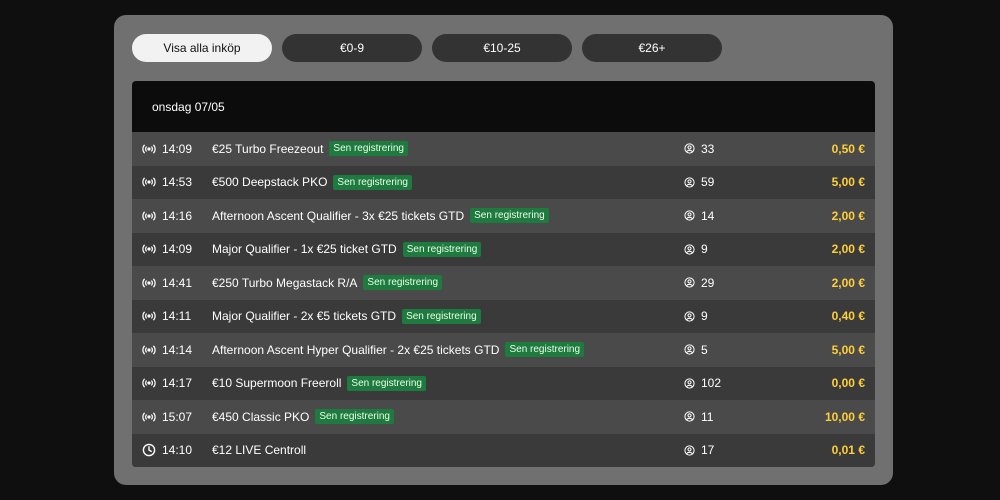  I want to click on tournament-name: €500 Deepstack PKO, so click(270, 182).